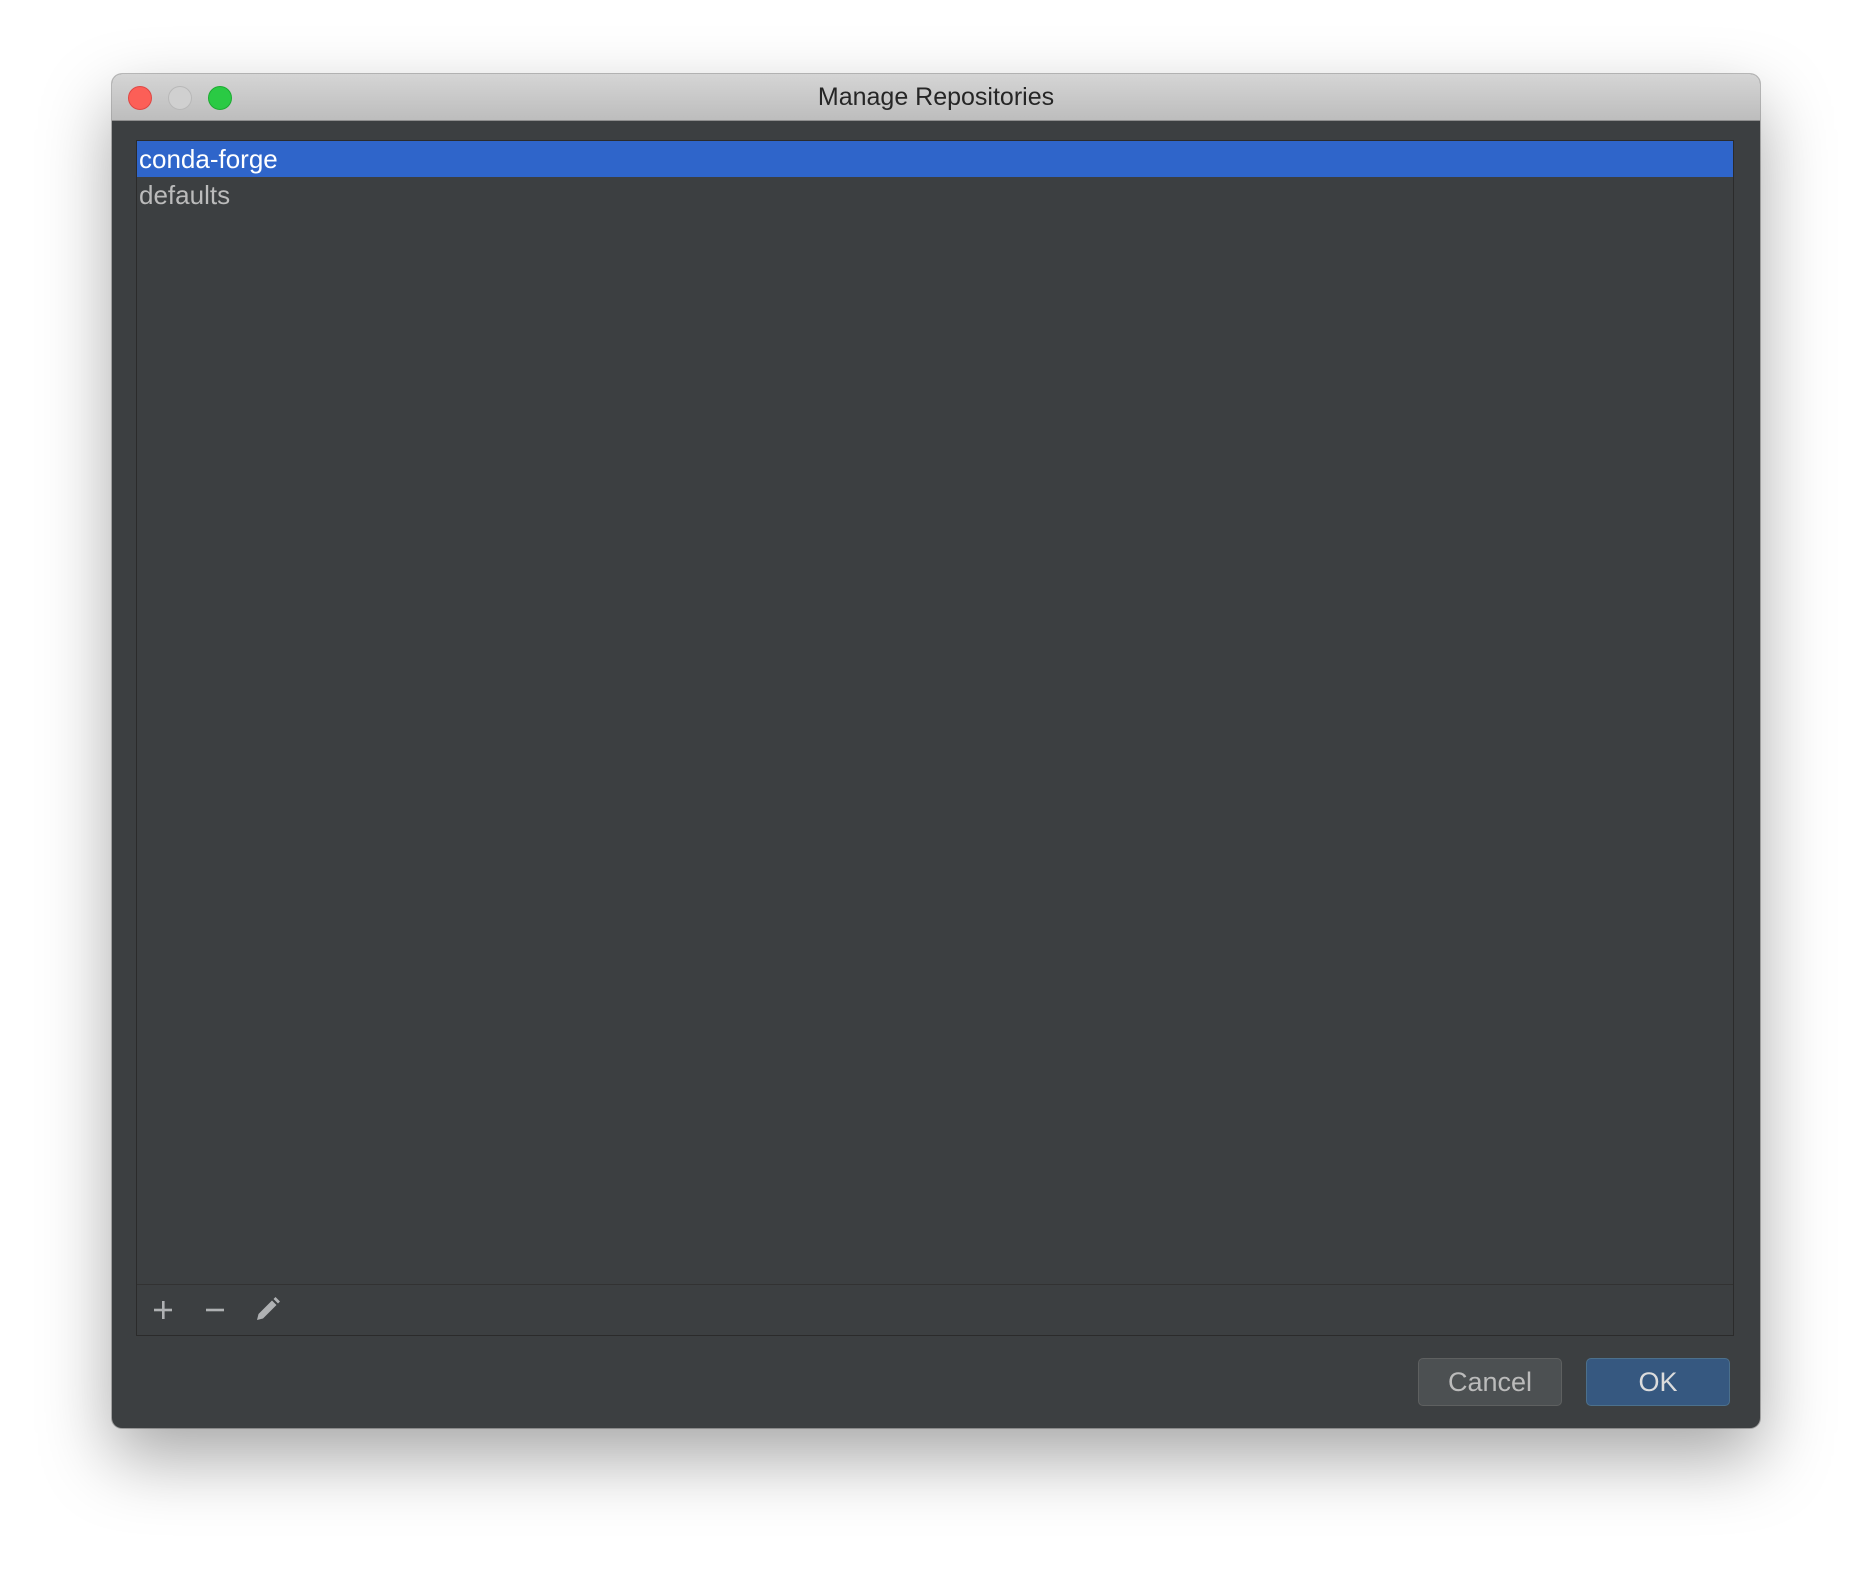 The height and width of the screenshot is (1576, 1872). Describe the element at coordinates (935, 1309) in the screenshot. I see `list-toolbar` at that location.